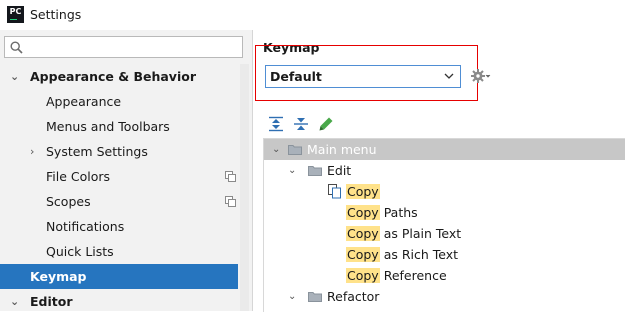  What do you see at coordinates (444, 191) in the screenshot?
I see `tree-item-copy: Copy` at bounding box center [444, 191].